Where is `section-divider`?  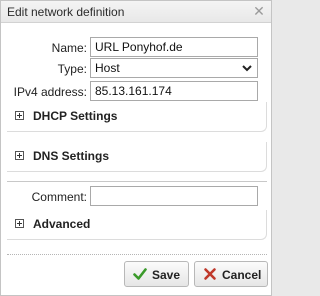
section-divider is located at coordinates (137, 181).